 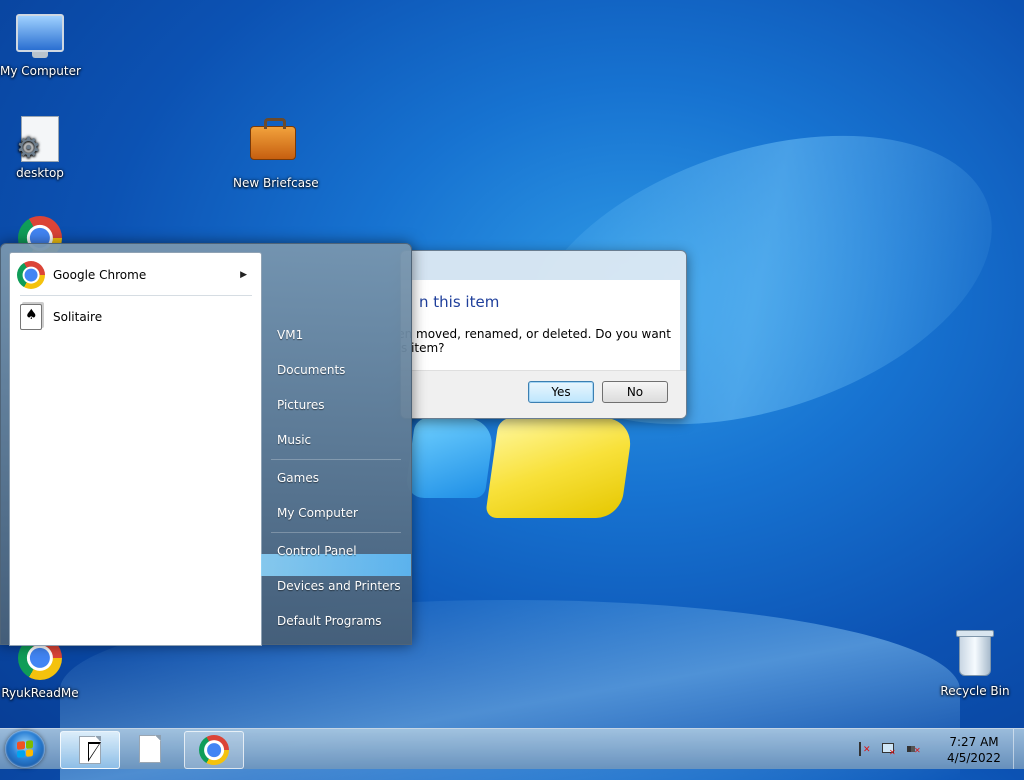 I want to click on solitaire-icon, so click(x=31, y=317).